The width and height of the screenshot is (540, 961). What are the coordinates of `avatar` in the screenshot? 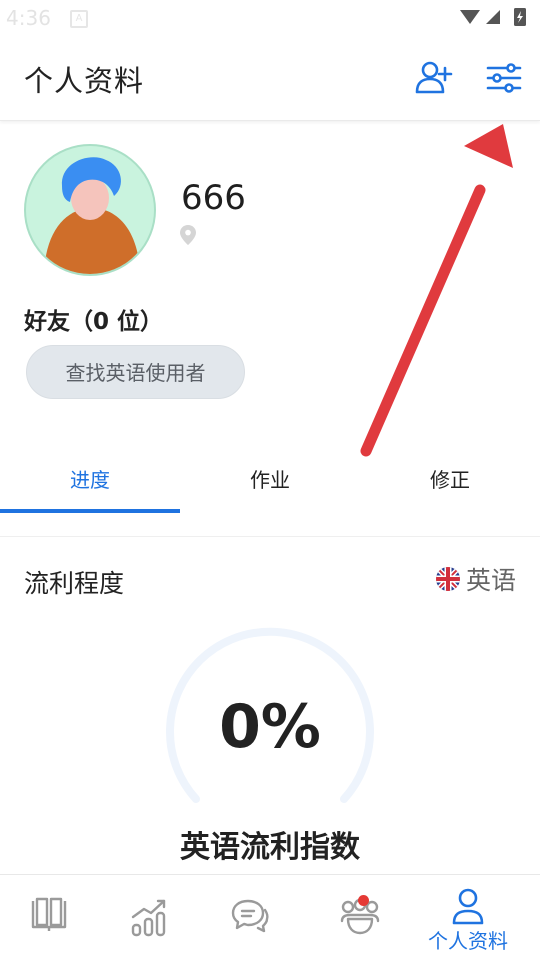 It's located at (90, 210).